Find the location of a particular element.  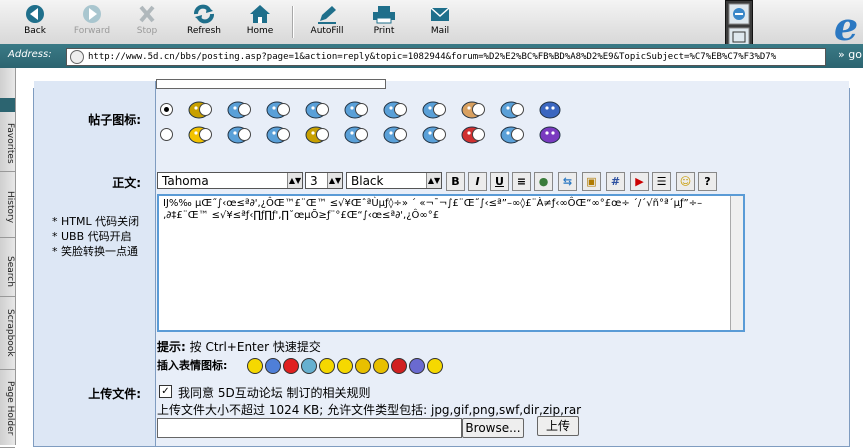

refresh-button: Refresh is located at coordinates (204, 22).